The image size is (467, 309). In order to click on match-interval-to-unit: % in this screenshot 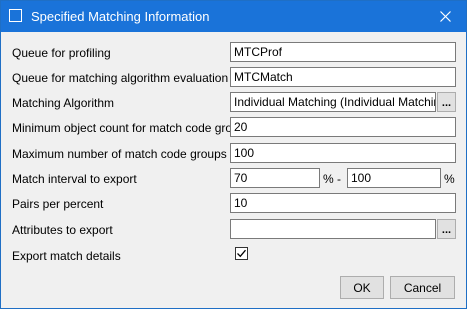, I will do `click(449, 179)`.